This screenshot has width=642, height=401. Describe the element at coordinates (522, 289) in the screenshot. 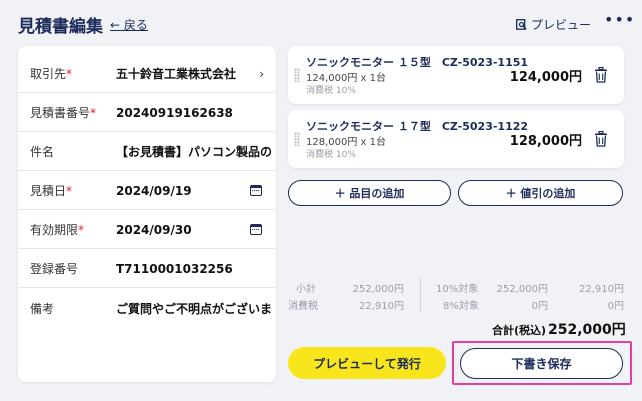

I see `rate10-base: 252,000円` at that location.